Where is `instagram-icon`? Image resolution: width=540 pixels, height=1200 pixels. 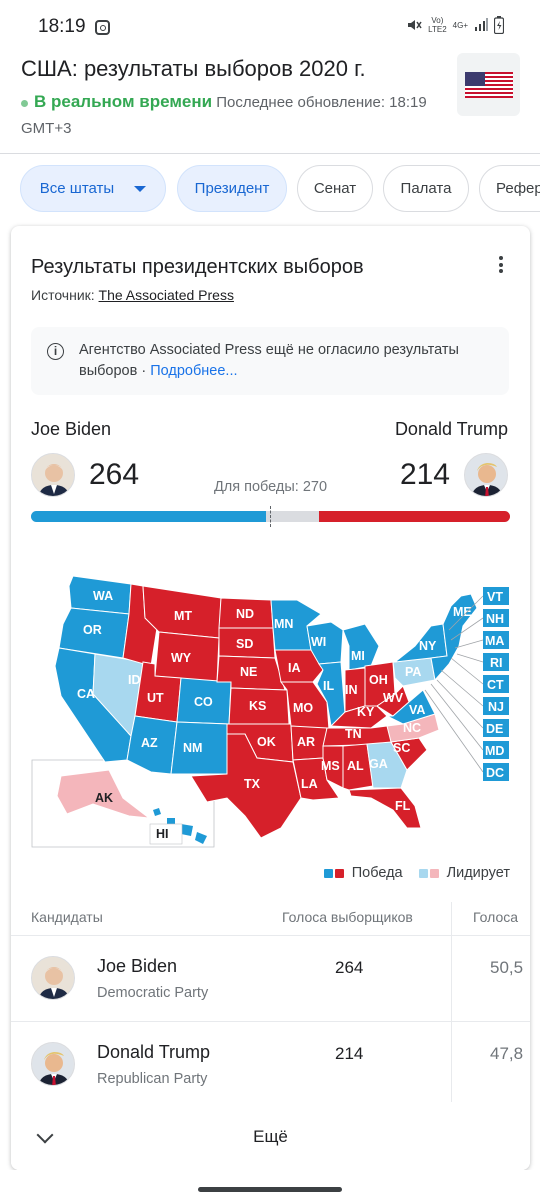 instagram-icon is located at coordinates (102, 27).